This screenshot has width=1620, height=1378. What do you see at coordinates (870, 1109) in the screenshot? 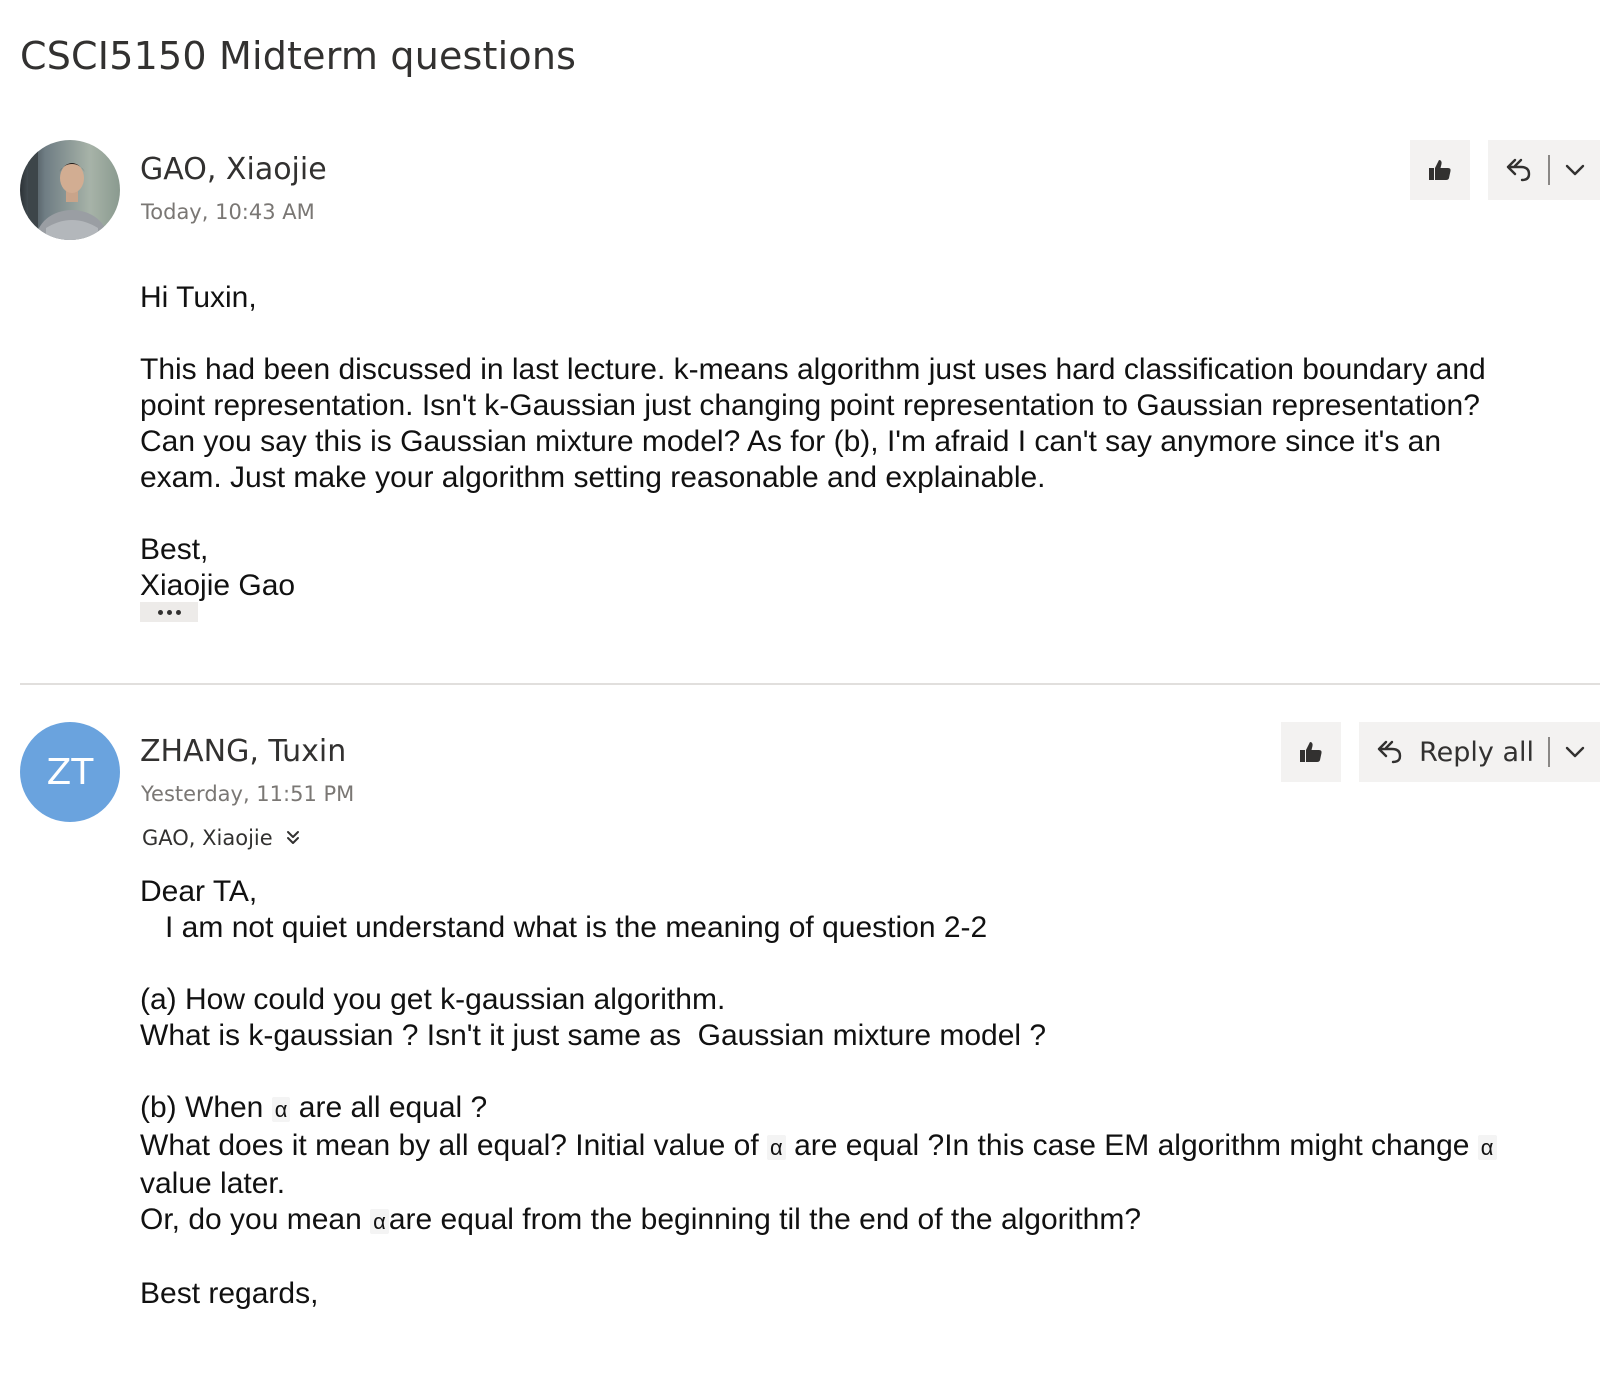
I see `body-line: (b) When α are all equal ?` at bounding box center [870, 1109].